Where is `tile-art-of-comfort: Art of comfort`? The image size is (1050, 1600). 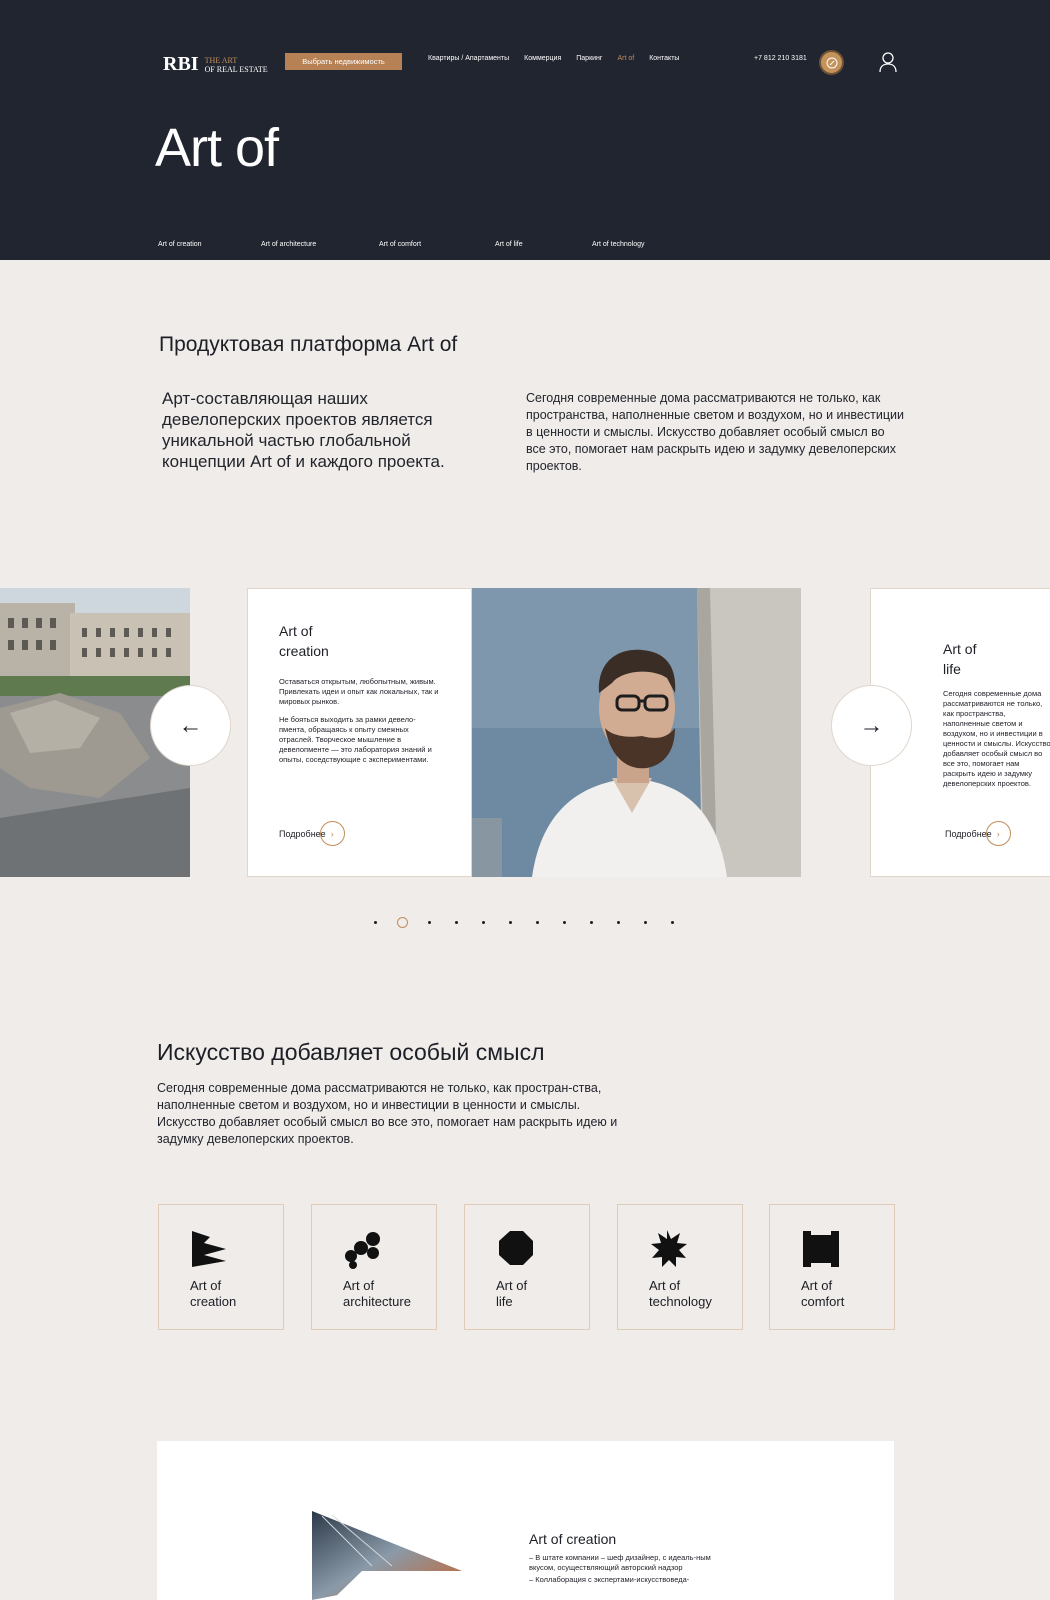 tile-art-of-comfort: Art of comfort is located at coordinates (832, 1267).